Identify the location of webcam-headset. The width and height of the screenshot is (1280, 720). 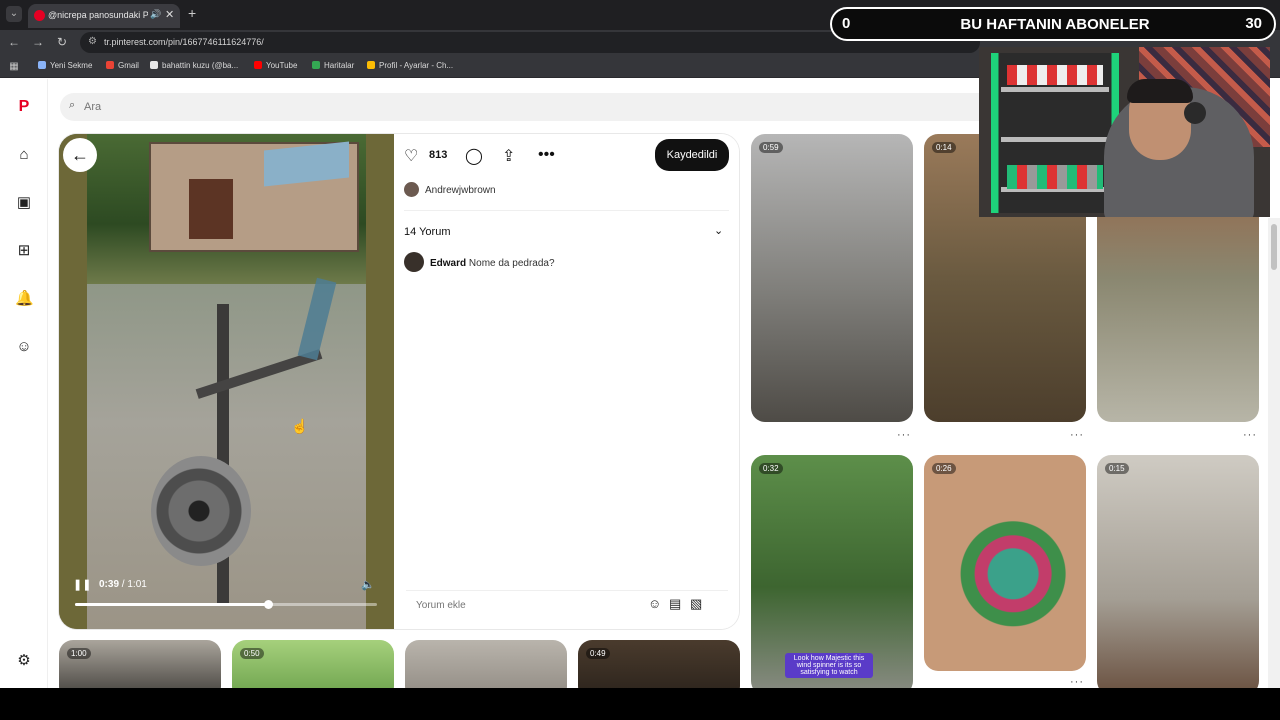
(1195, 113).